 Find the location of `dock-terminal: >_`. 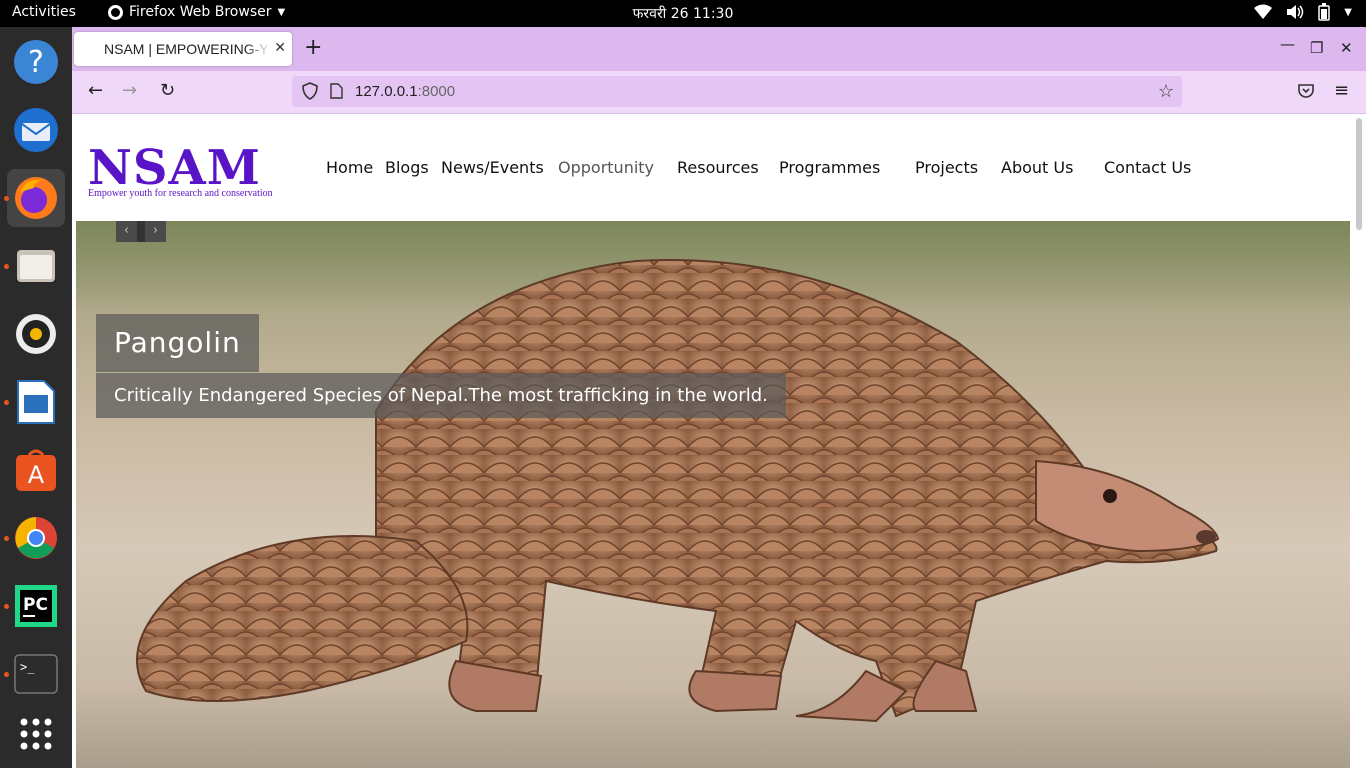

dock-terminal: >_ is located at coordinates (34, 674).